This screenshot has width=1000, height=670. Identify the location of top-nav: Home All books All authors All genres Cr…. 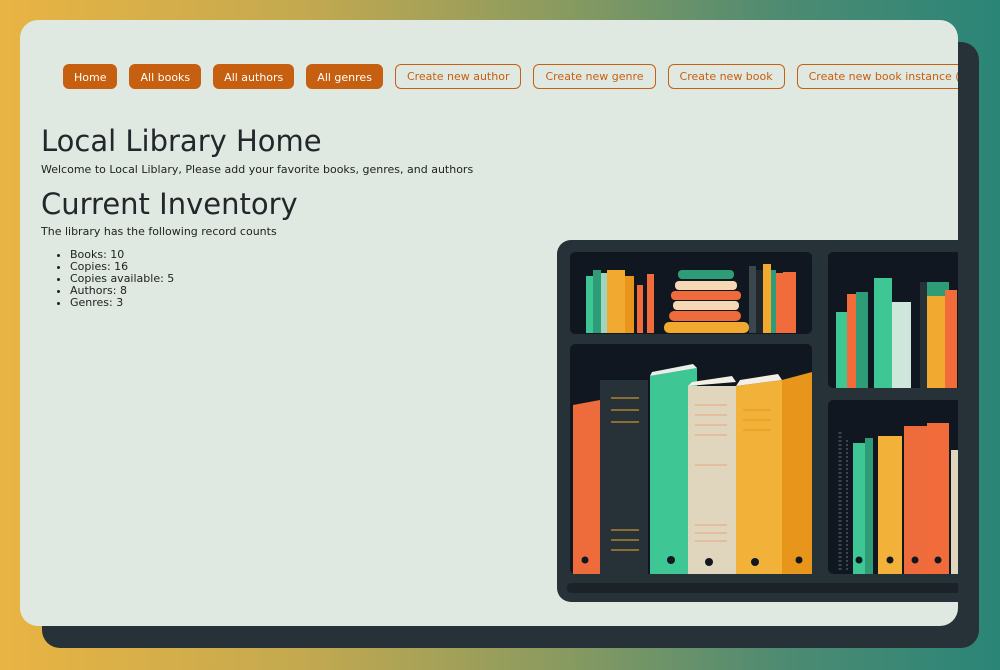
(510, 76).